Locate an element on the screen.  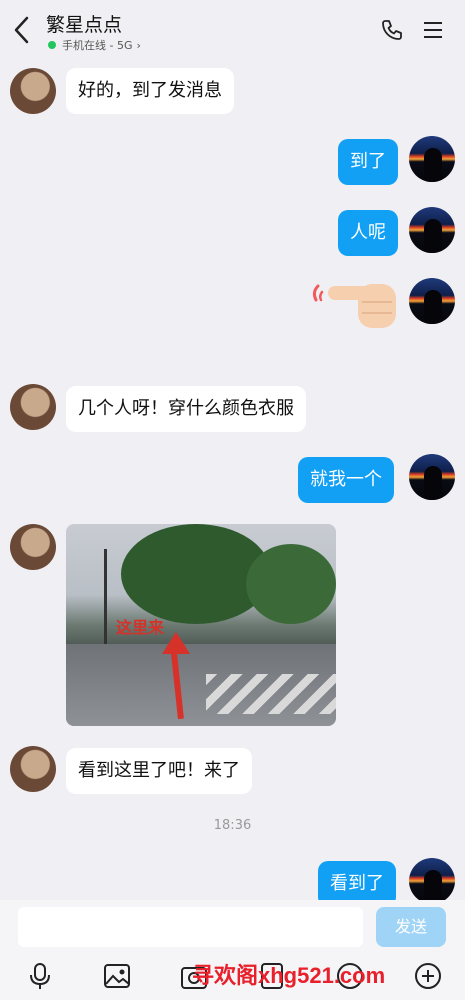
photo-arrow-head-icon is located at coordinates (176, 643).